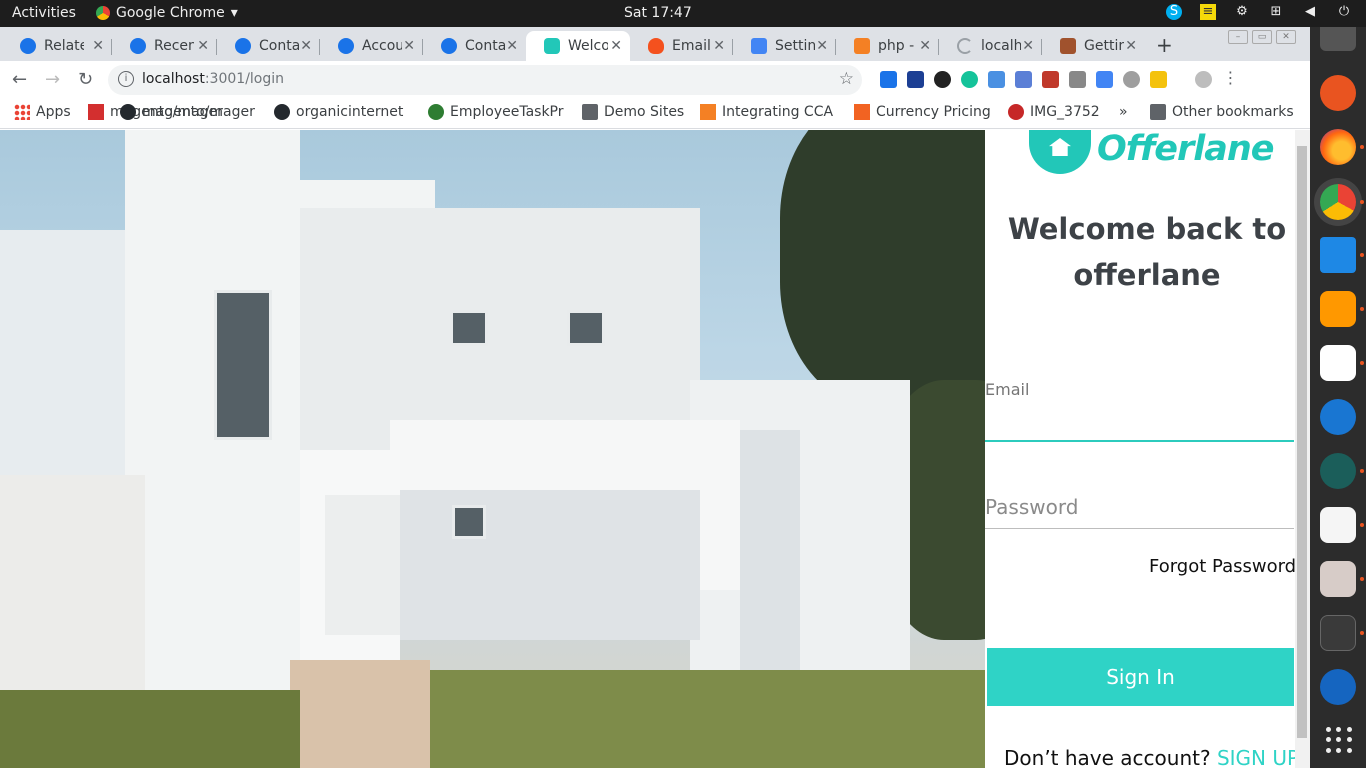  Describe the element at coordinates (1338, 687) in the screenshot. I see `cloud-sync-icon` at that location.